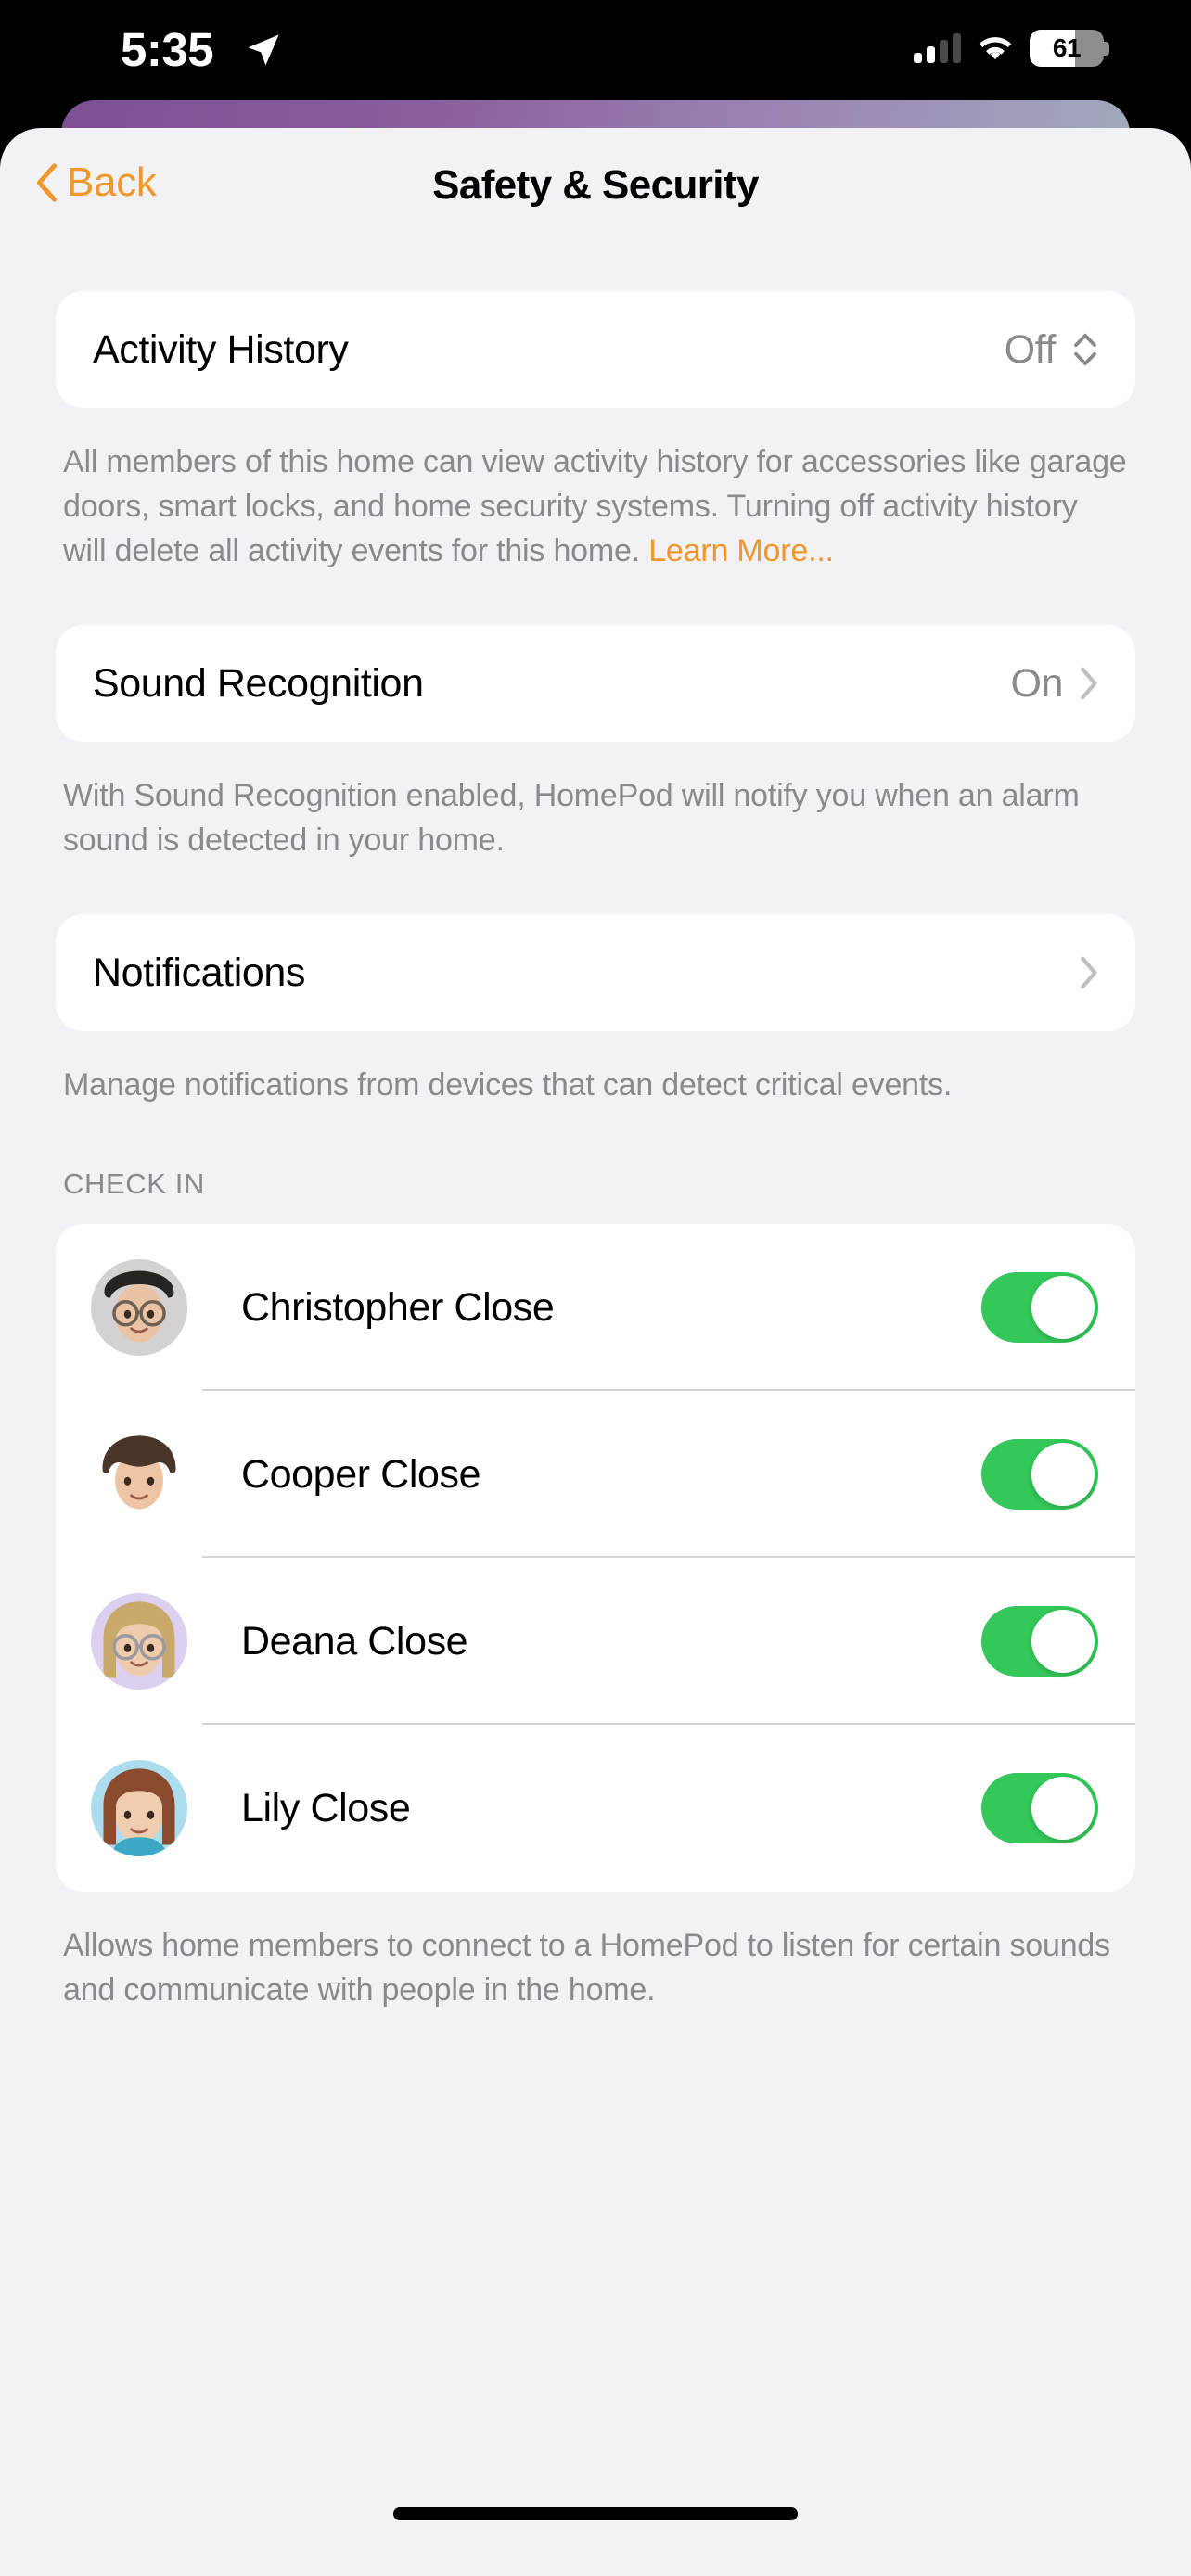 This screenshot has width=1191, height=2576. Describe the element at coordinates (134, 1183) in the screenshot. I see `check-in-group-header: CHECK IN` at that location.